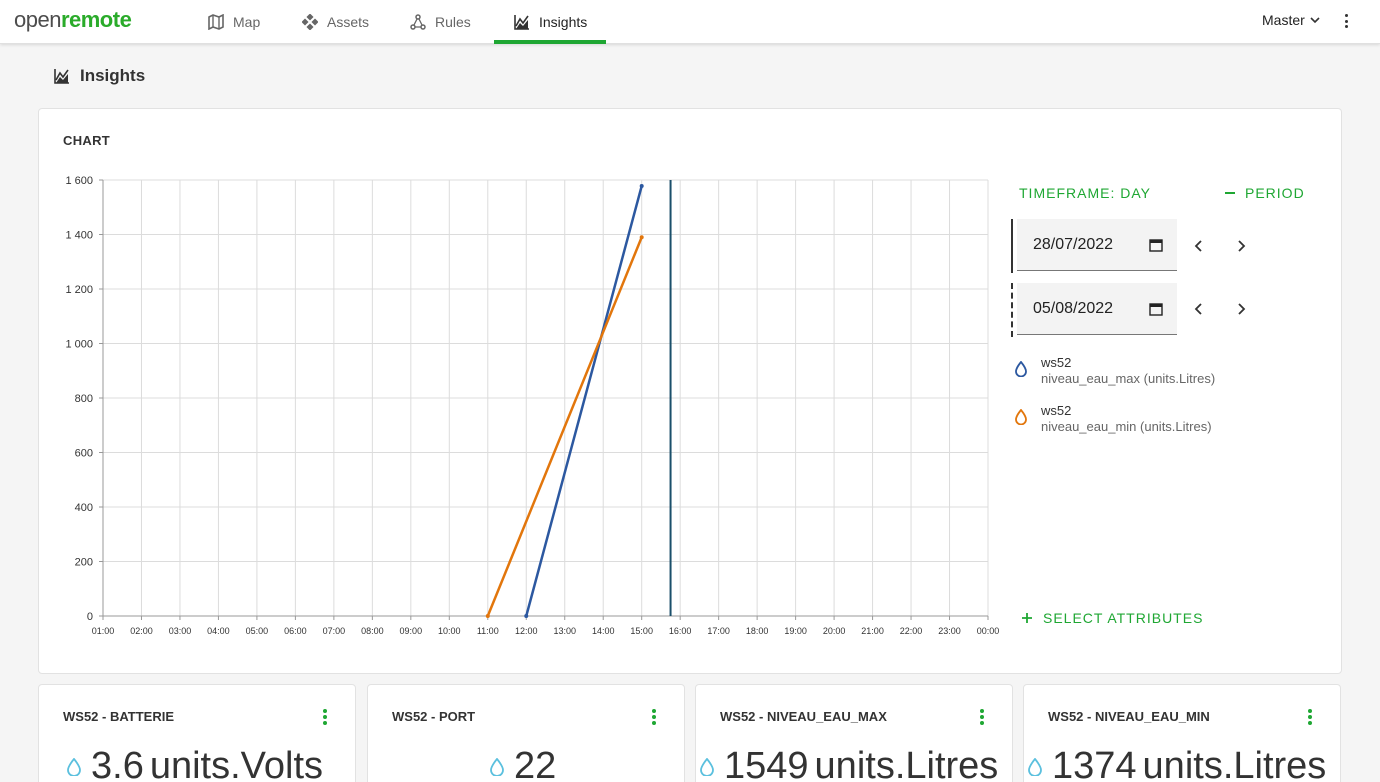 The image size is (1380, 782). Describe the element at coordinates (1123, 618) in the screenshot. I see `select-attributes-label: SELECT ATTRIBUTES` at that location.